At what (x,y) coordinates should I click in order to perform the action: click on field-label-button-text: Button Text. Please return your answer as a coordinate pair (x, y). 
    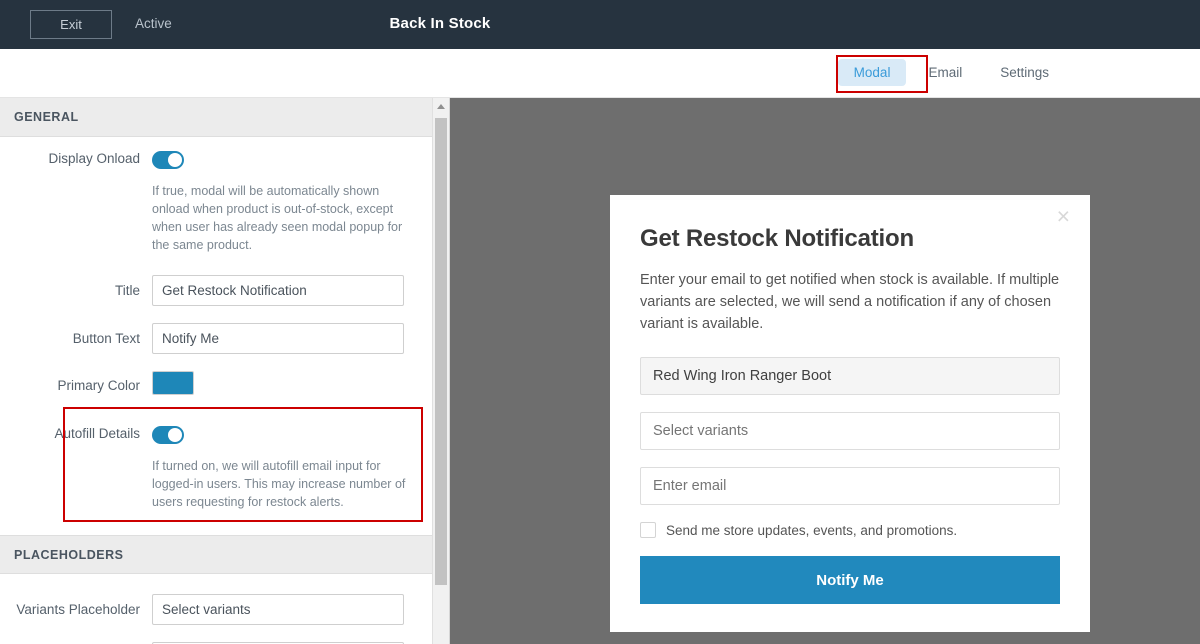
    Looking at the image, I should click on (106, 339).